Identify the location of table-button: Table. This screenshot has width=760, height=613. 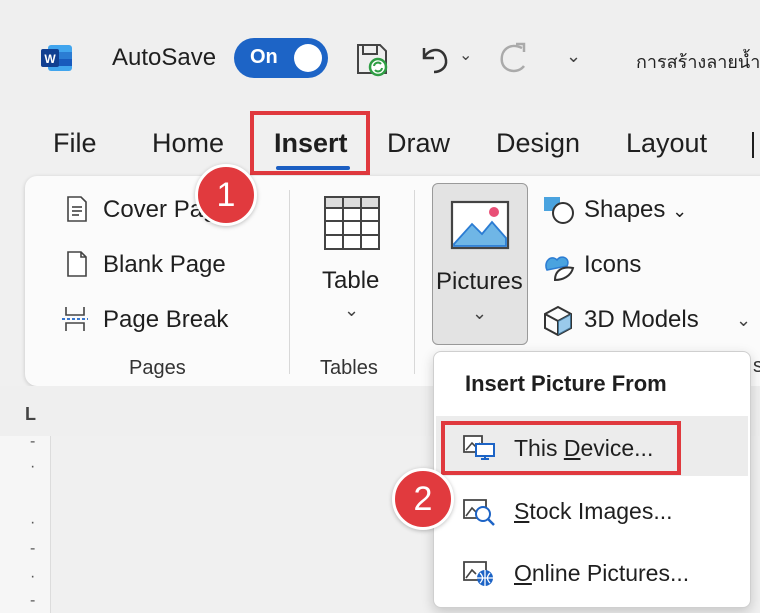
(350, 281).